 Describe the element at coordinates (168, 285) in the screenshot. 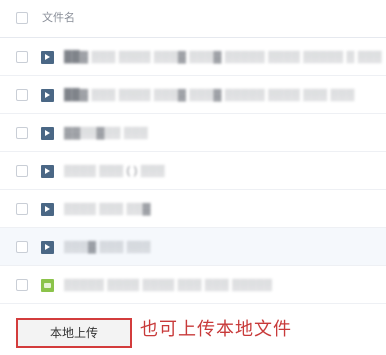

I see `file-name: ▒▒▒▒▒ ▒▒▒▒ ▒▒▒▒ ▒▒▒ ▒▒▒ ▒▒▒▒▒` at that location.